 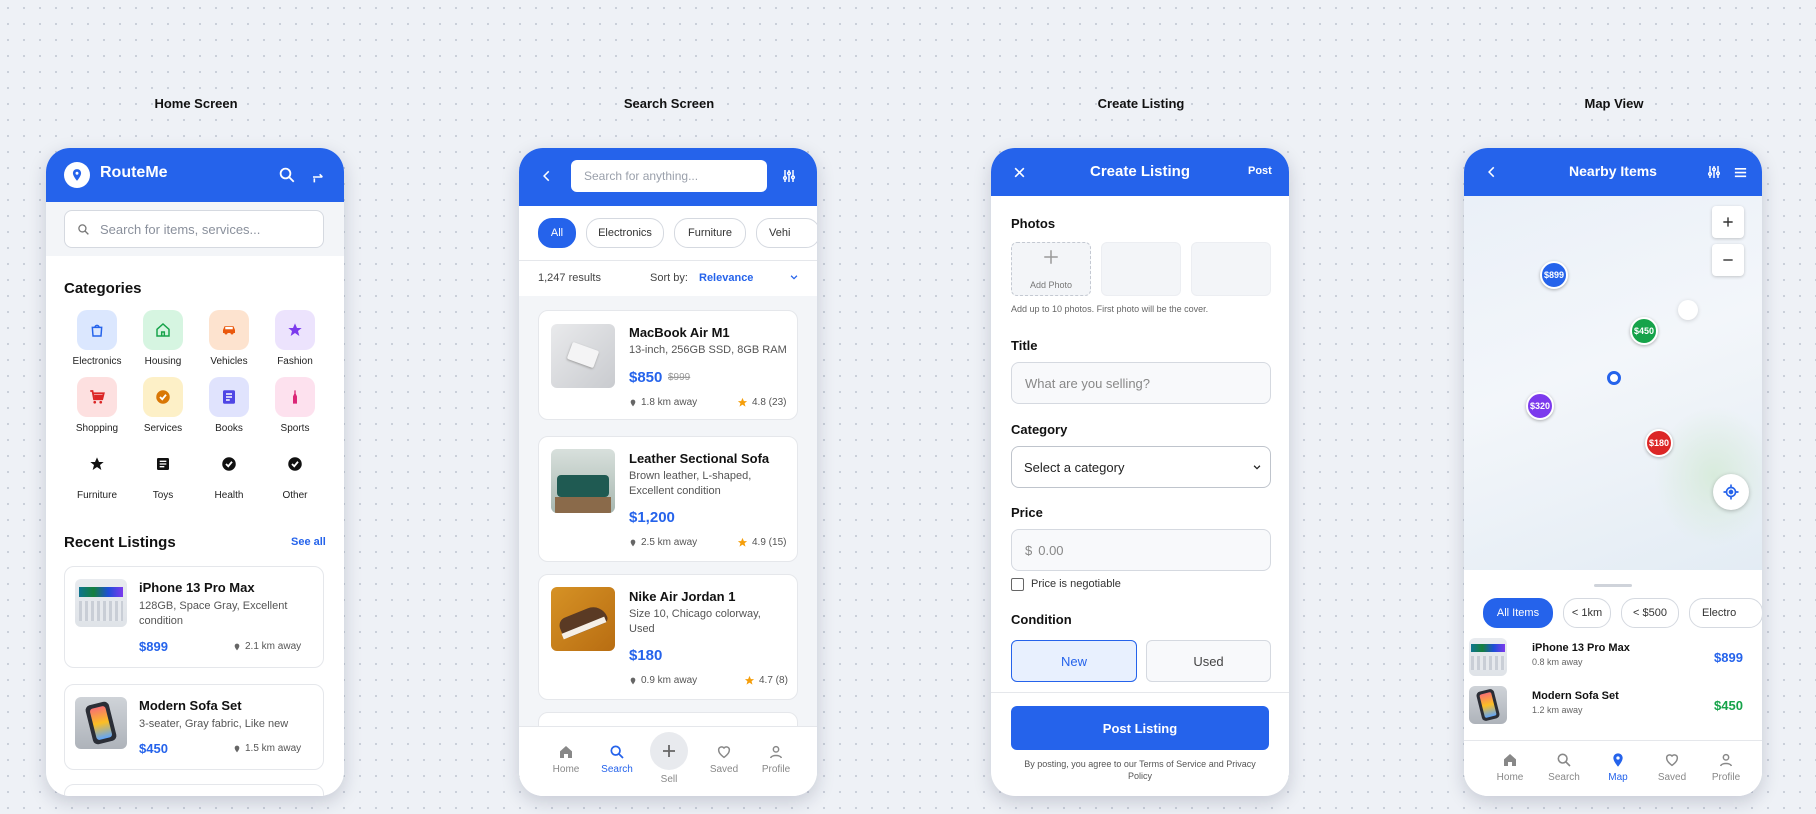 What do you see at coordinates (1659, 443) in the screenshot?
I see `map-pin: $180` at bounding box center [1659, 443].